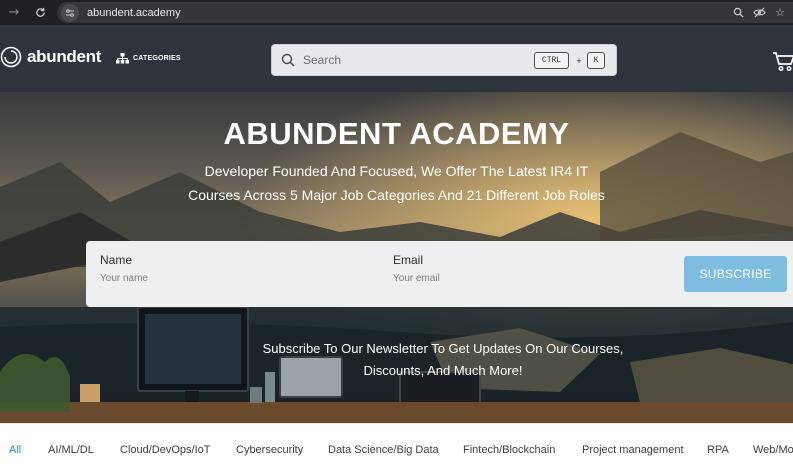  What do you see at coordinates (383, 450) in the screenshot?
I see `tab-data-science-big-data: Data Science/Big Data` at bounding box center [383, 450].